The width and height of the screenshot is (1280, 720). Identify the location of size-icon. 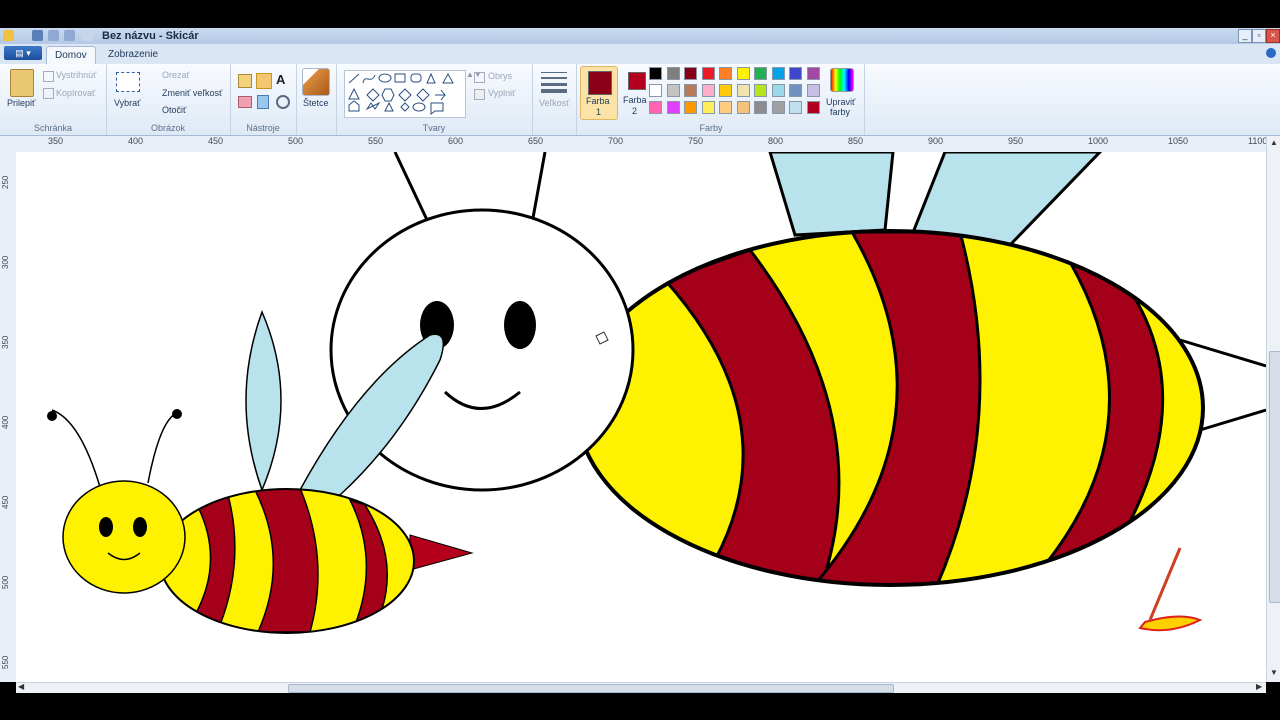
(554, 82).